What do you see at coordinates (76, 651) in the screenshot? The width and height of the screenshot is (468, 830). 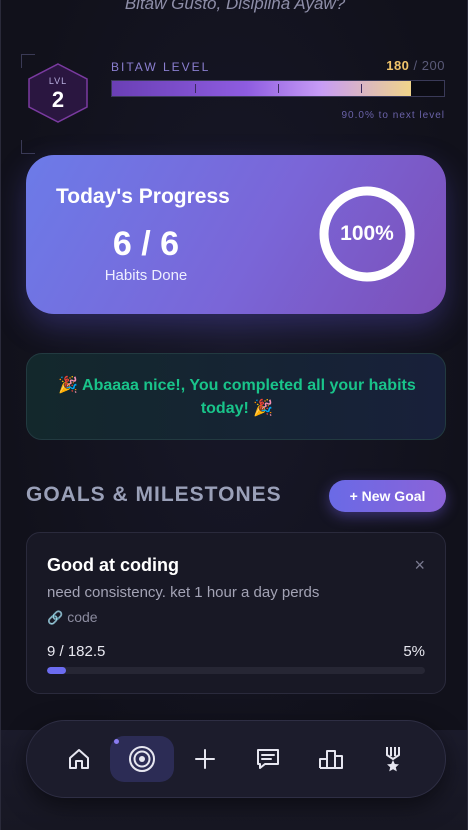 I see `goal-progress-value: 9 / 182.5` at bounding box center [76, 651].